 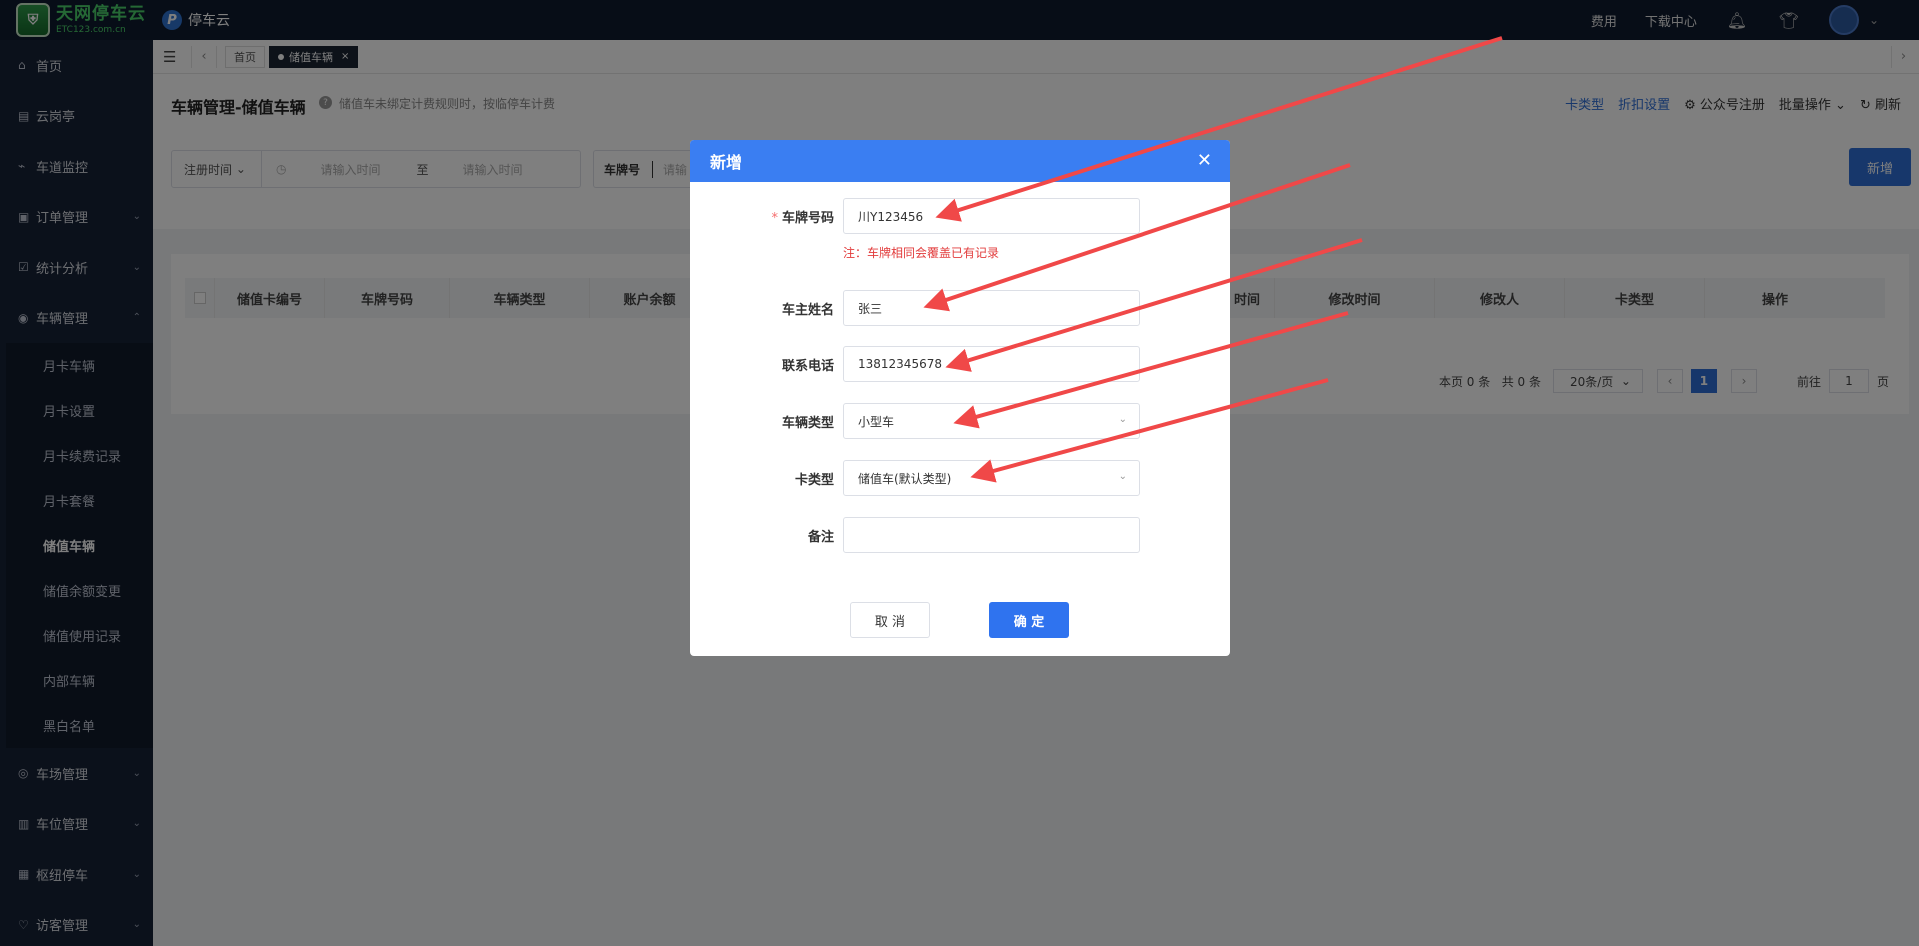 I want to click on form-row-vehicle-type: 车辆类型 小型车 ⌄, so click(x=960, y=421).